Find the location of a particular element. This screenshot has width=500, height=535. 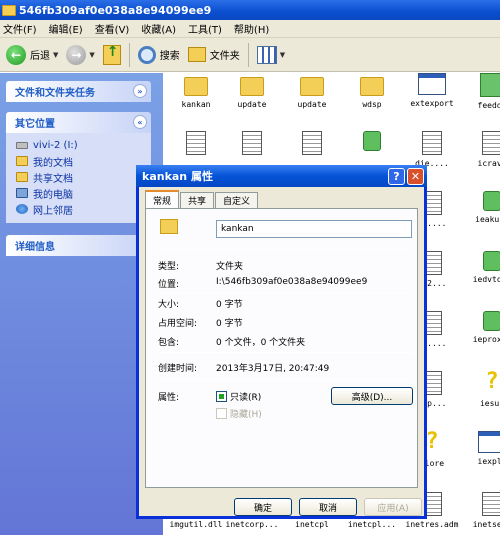

file-item: icrav0 is located at coordinates (479, 149).